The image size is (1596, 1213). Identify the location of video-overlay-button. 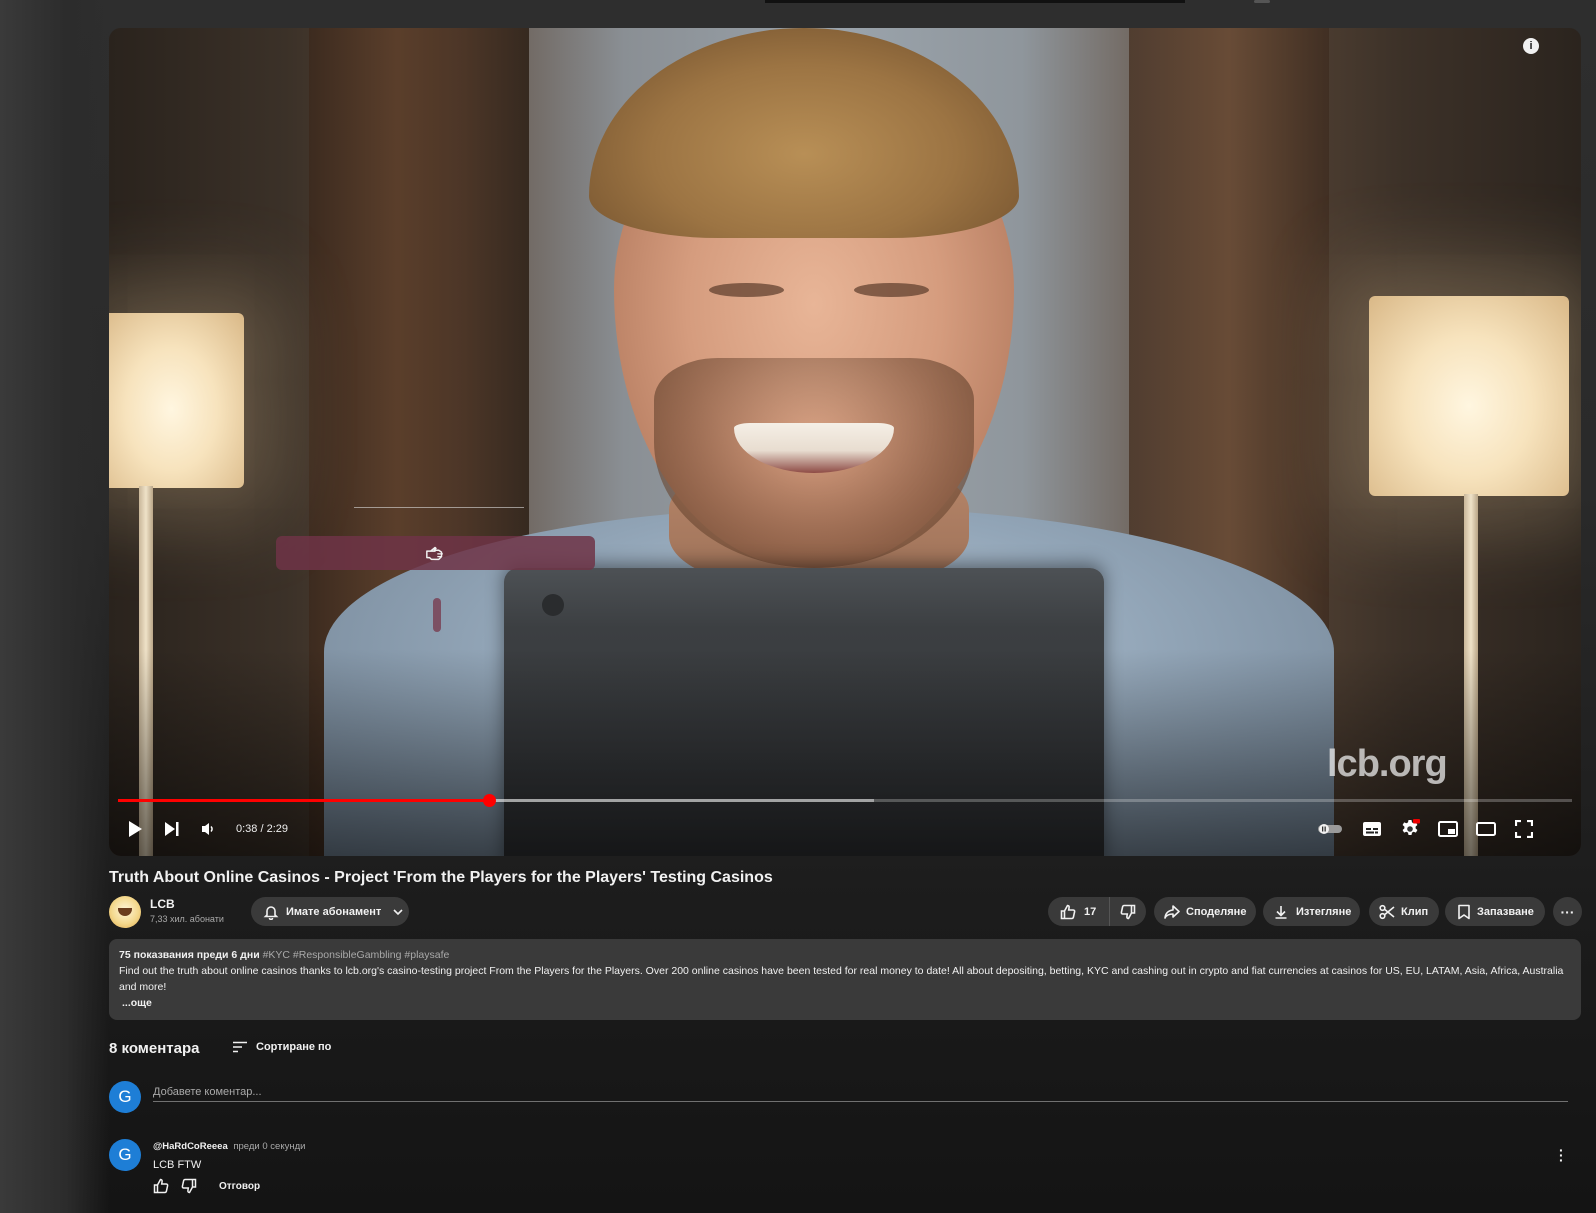
(435, 553).